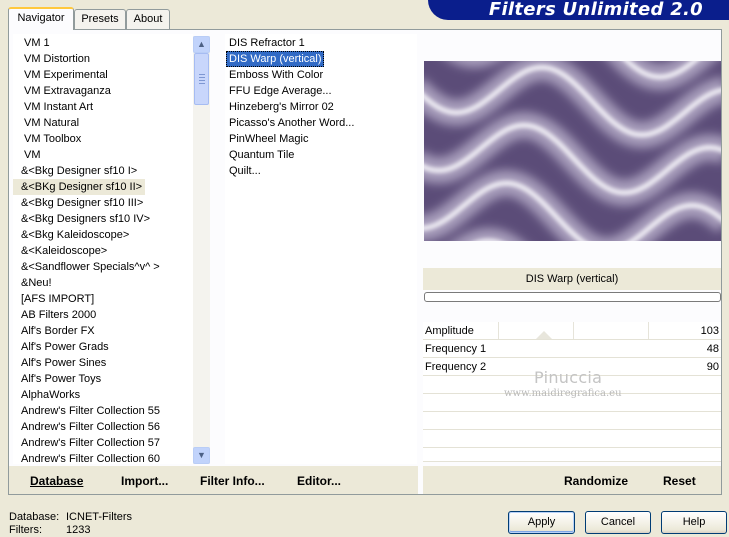  Describe the element at coordinates (62, 347) in the screenshot. I see `category-item: Alf's Power Grads` at that location.